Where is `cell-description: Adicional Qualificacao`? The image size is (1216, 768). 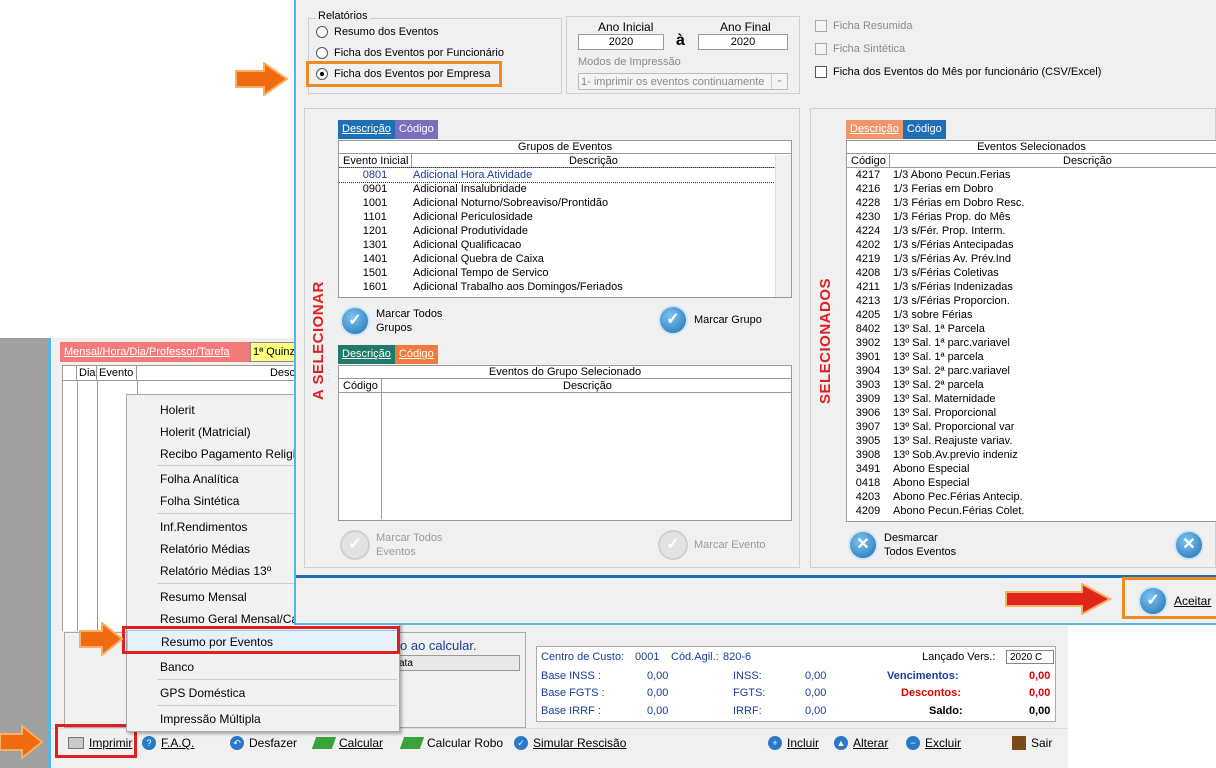 cell-description: Adicional Qualificacao is located at coordinates (467, 245).